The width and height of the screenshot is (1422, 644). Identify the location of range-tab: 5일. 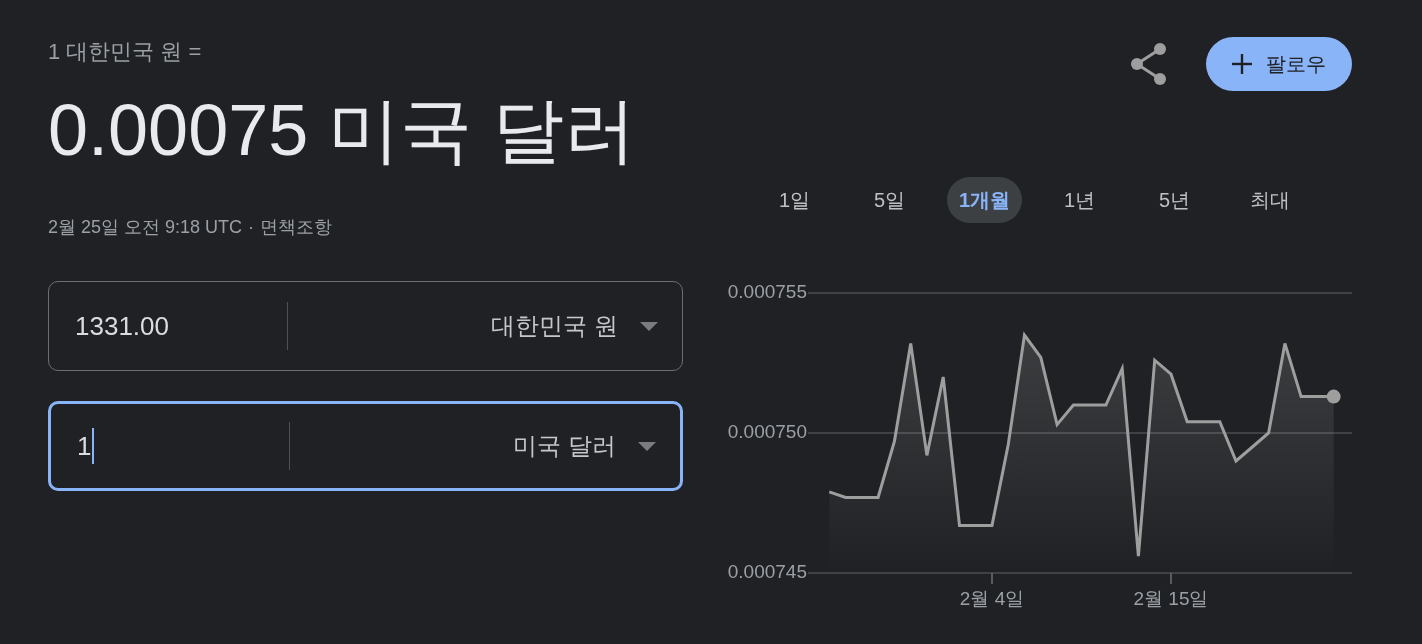
(889, 200).